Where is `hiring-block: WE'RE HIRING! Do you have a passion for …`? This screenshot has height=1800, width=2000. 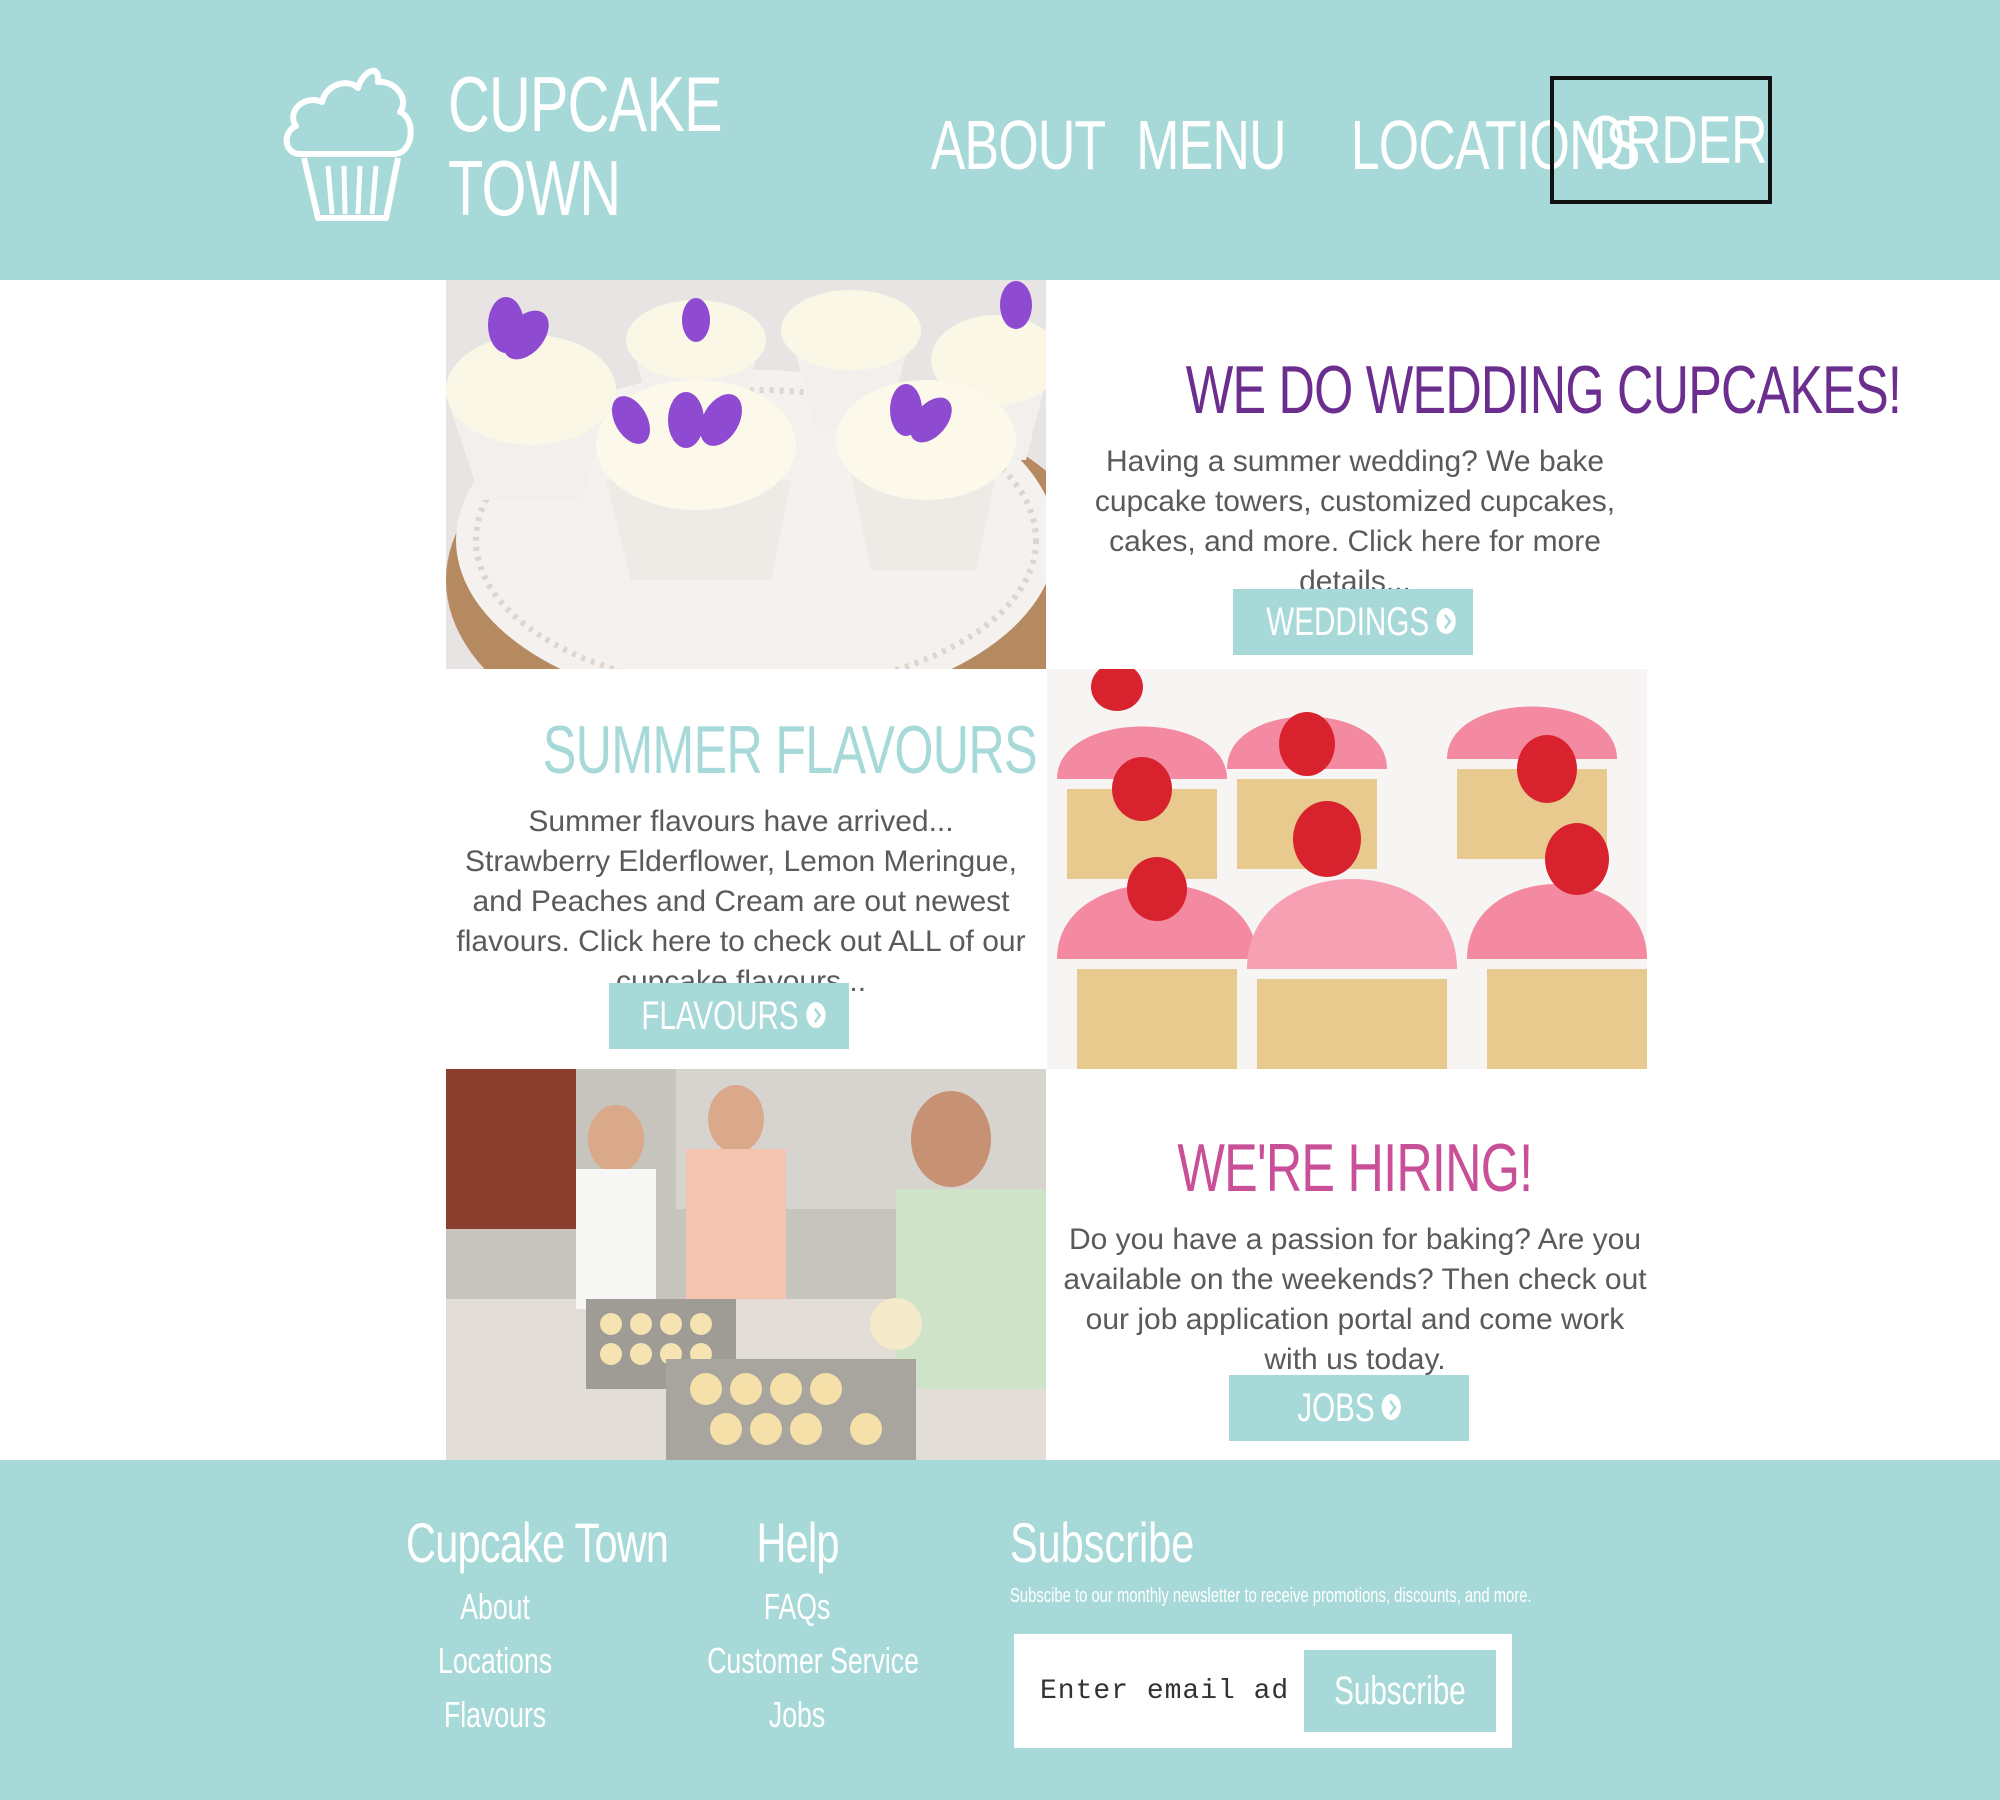
hiring-block: WE'RE HIRING! Do you have a passion for … is located at coordinates (1355, 1254).